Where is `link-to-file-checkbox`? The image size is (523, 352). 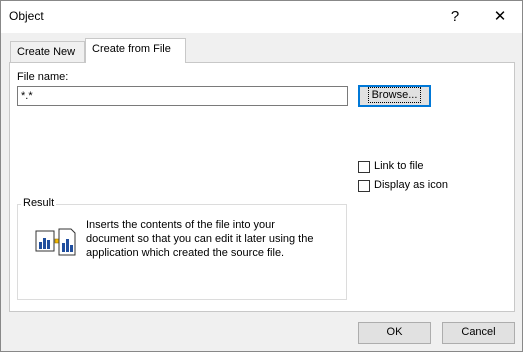 link-to-file-checkbox is located at coordinates (364, 167).